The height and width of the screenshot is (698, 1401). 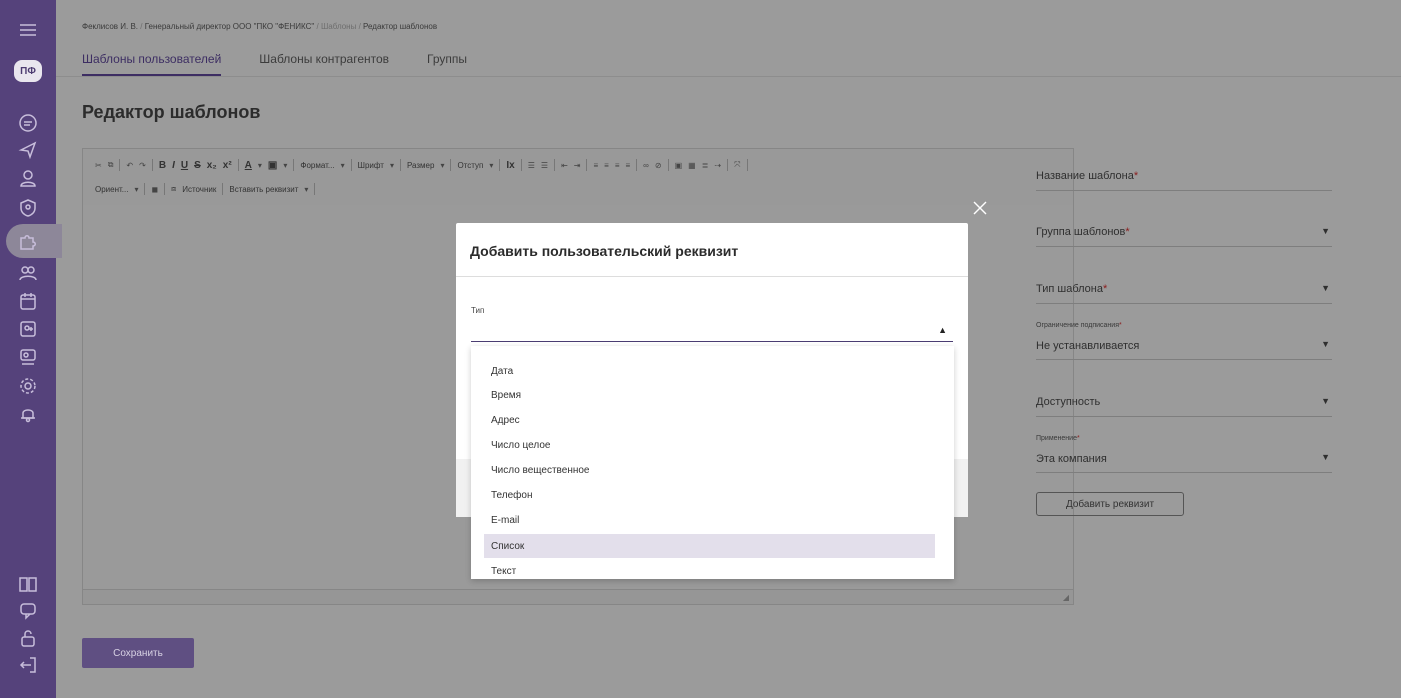 I want to click on size-dropdown: Размер, so click(x=421, y=165).